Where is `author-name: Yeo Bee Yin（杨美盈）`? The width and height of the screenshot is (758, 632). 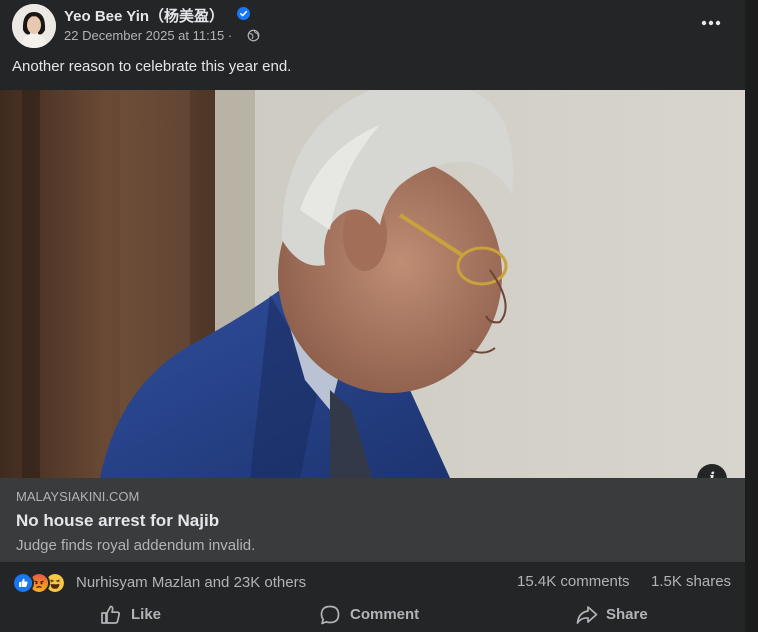 author-name: Yeo Bee Yin（杨美盈） is located at coordinates (144, 15).